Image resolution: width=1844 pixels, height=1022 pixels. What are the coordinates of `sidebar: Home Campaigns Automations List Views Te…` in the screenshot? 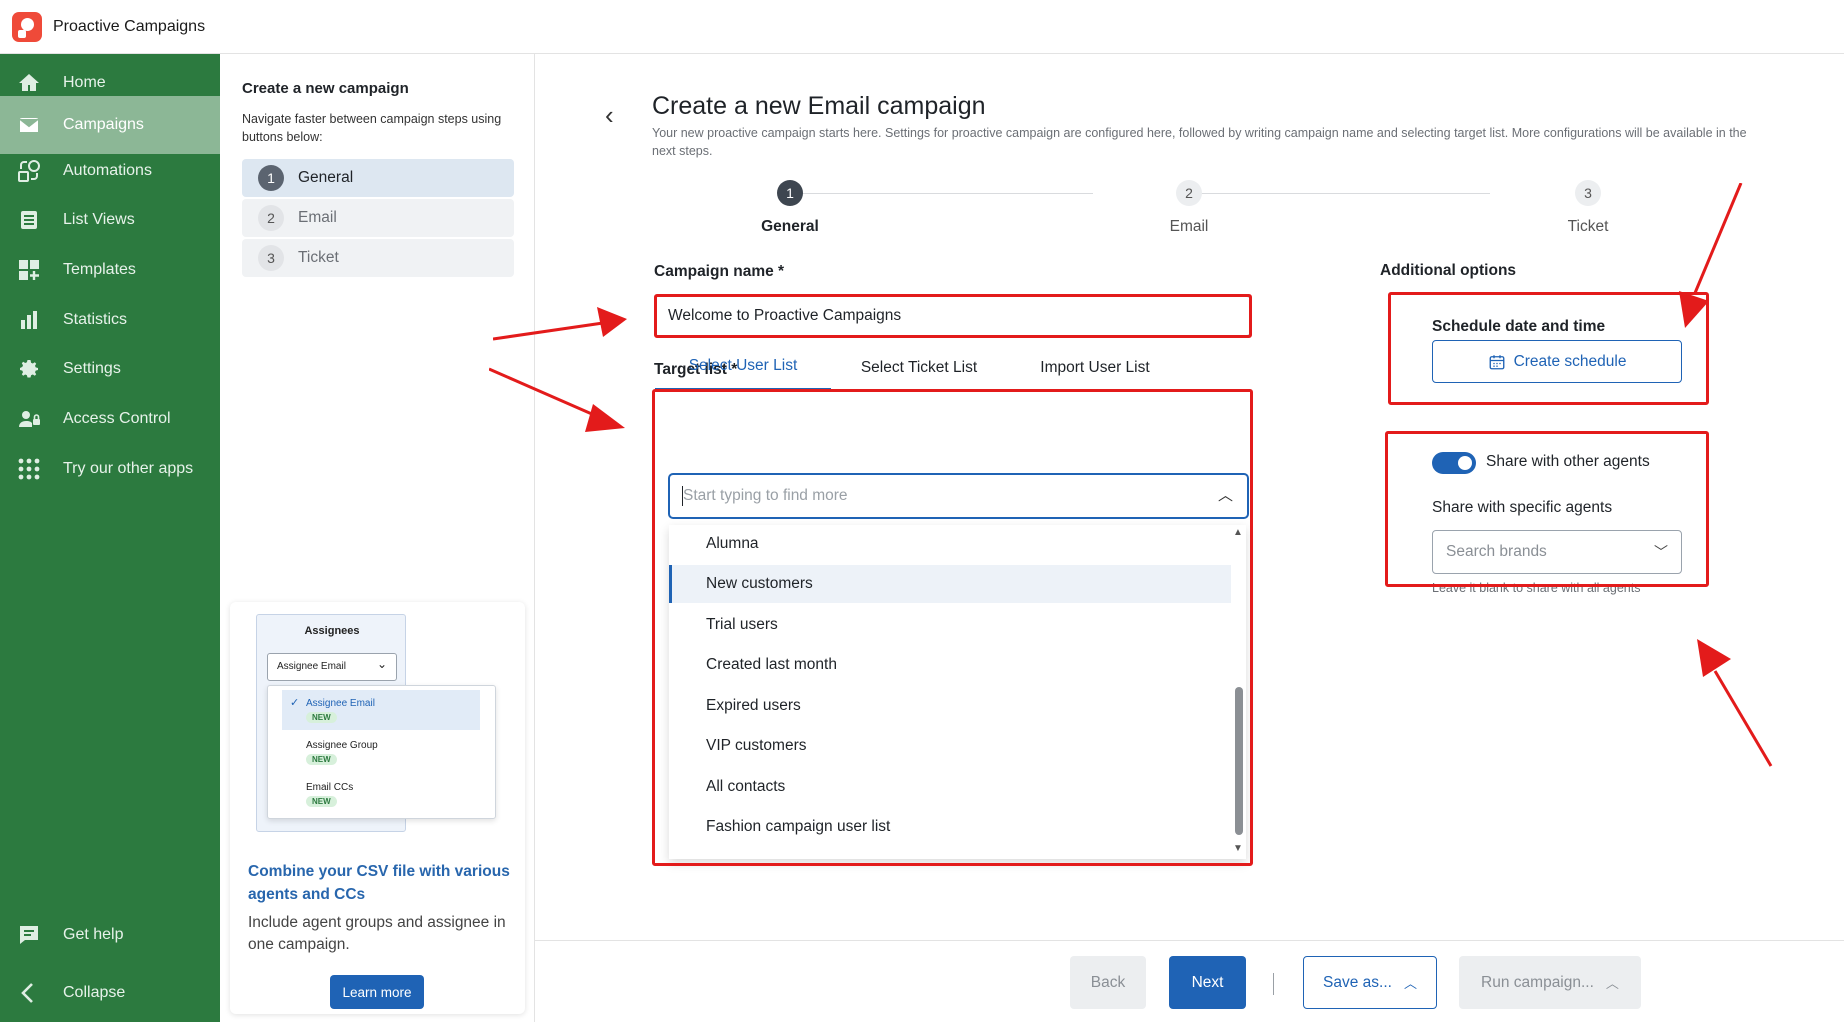 It's located at (110, 538).